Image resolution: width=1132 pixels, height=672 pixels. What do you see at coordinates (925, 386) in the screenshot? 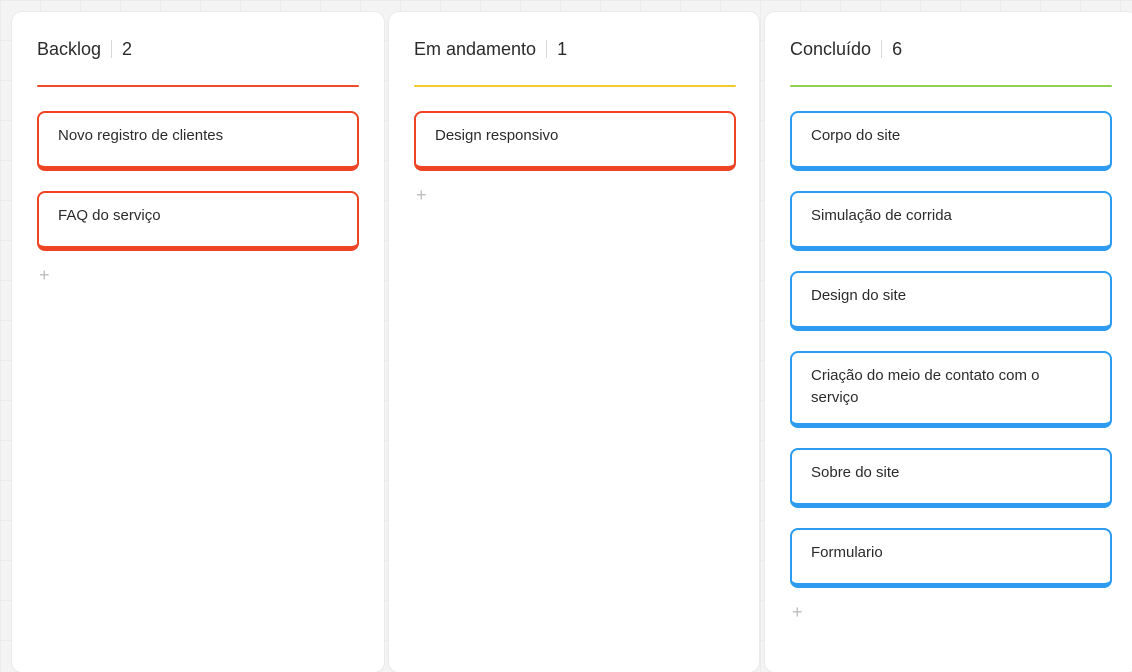
I see `card-title: Criação do meio de contato com o serviço` at bounding box center [925, 386].